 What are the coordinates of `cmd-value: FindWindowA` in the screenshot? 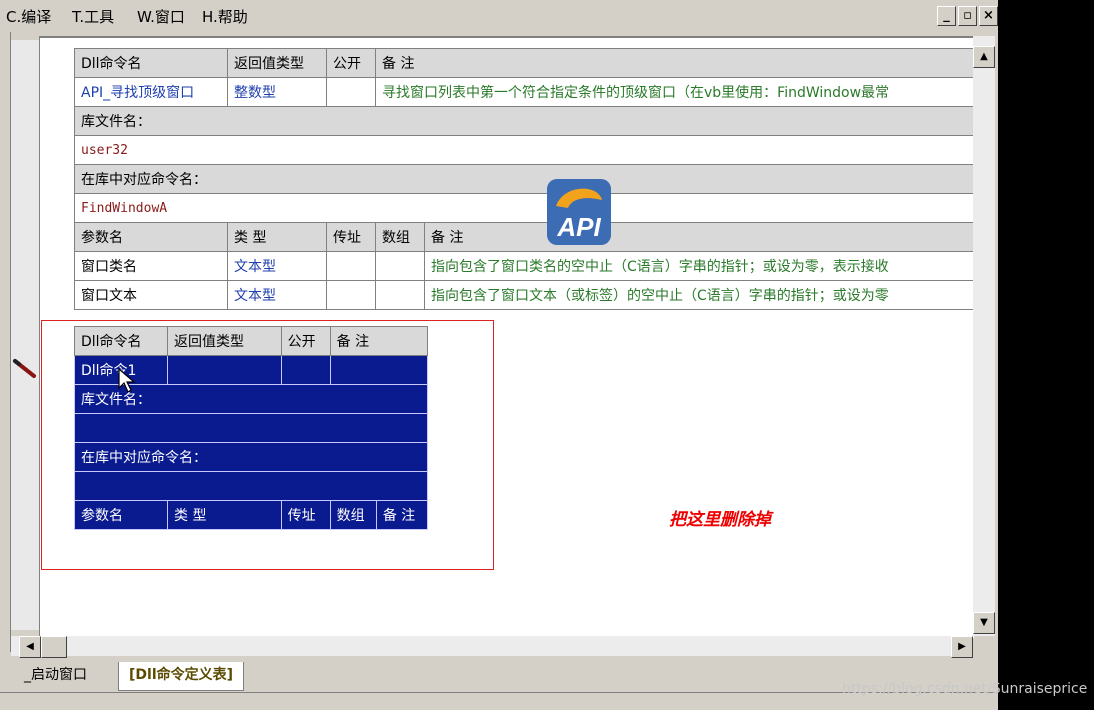 It's located at (534, 208).